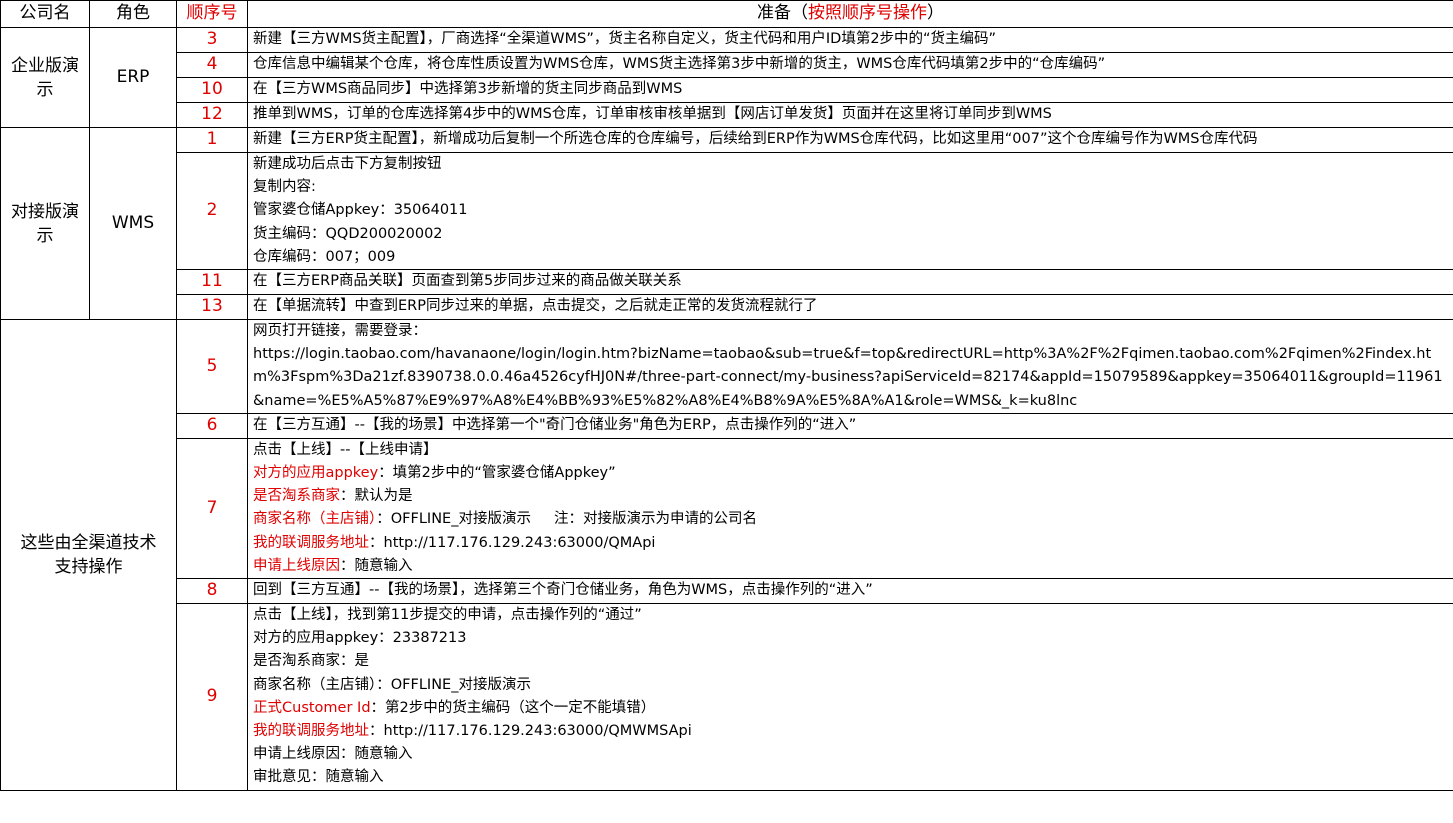 Image resolution: width=1453 pixels, height=823 pixels. I want to click on role-cell: WMS, so click(133, 223).